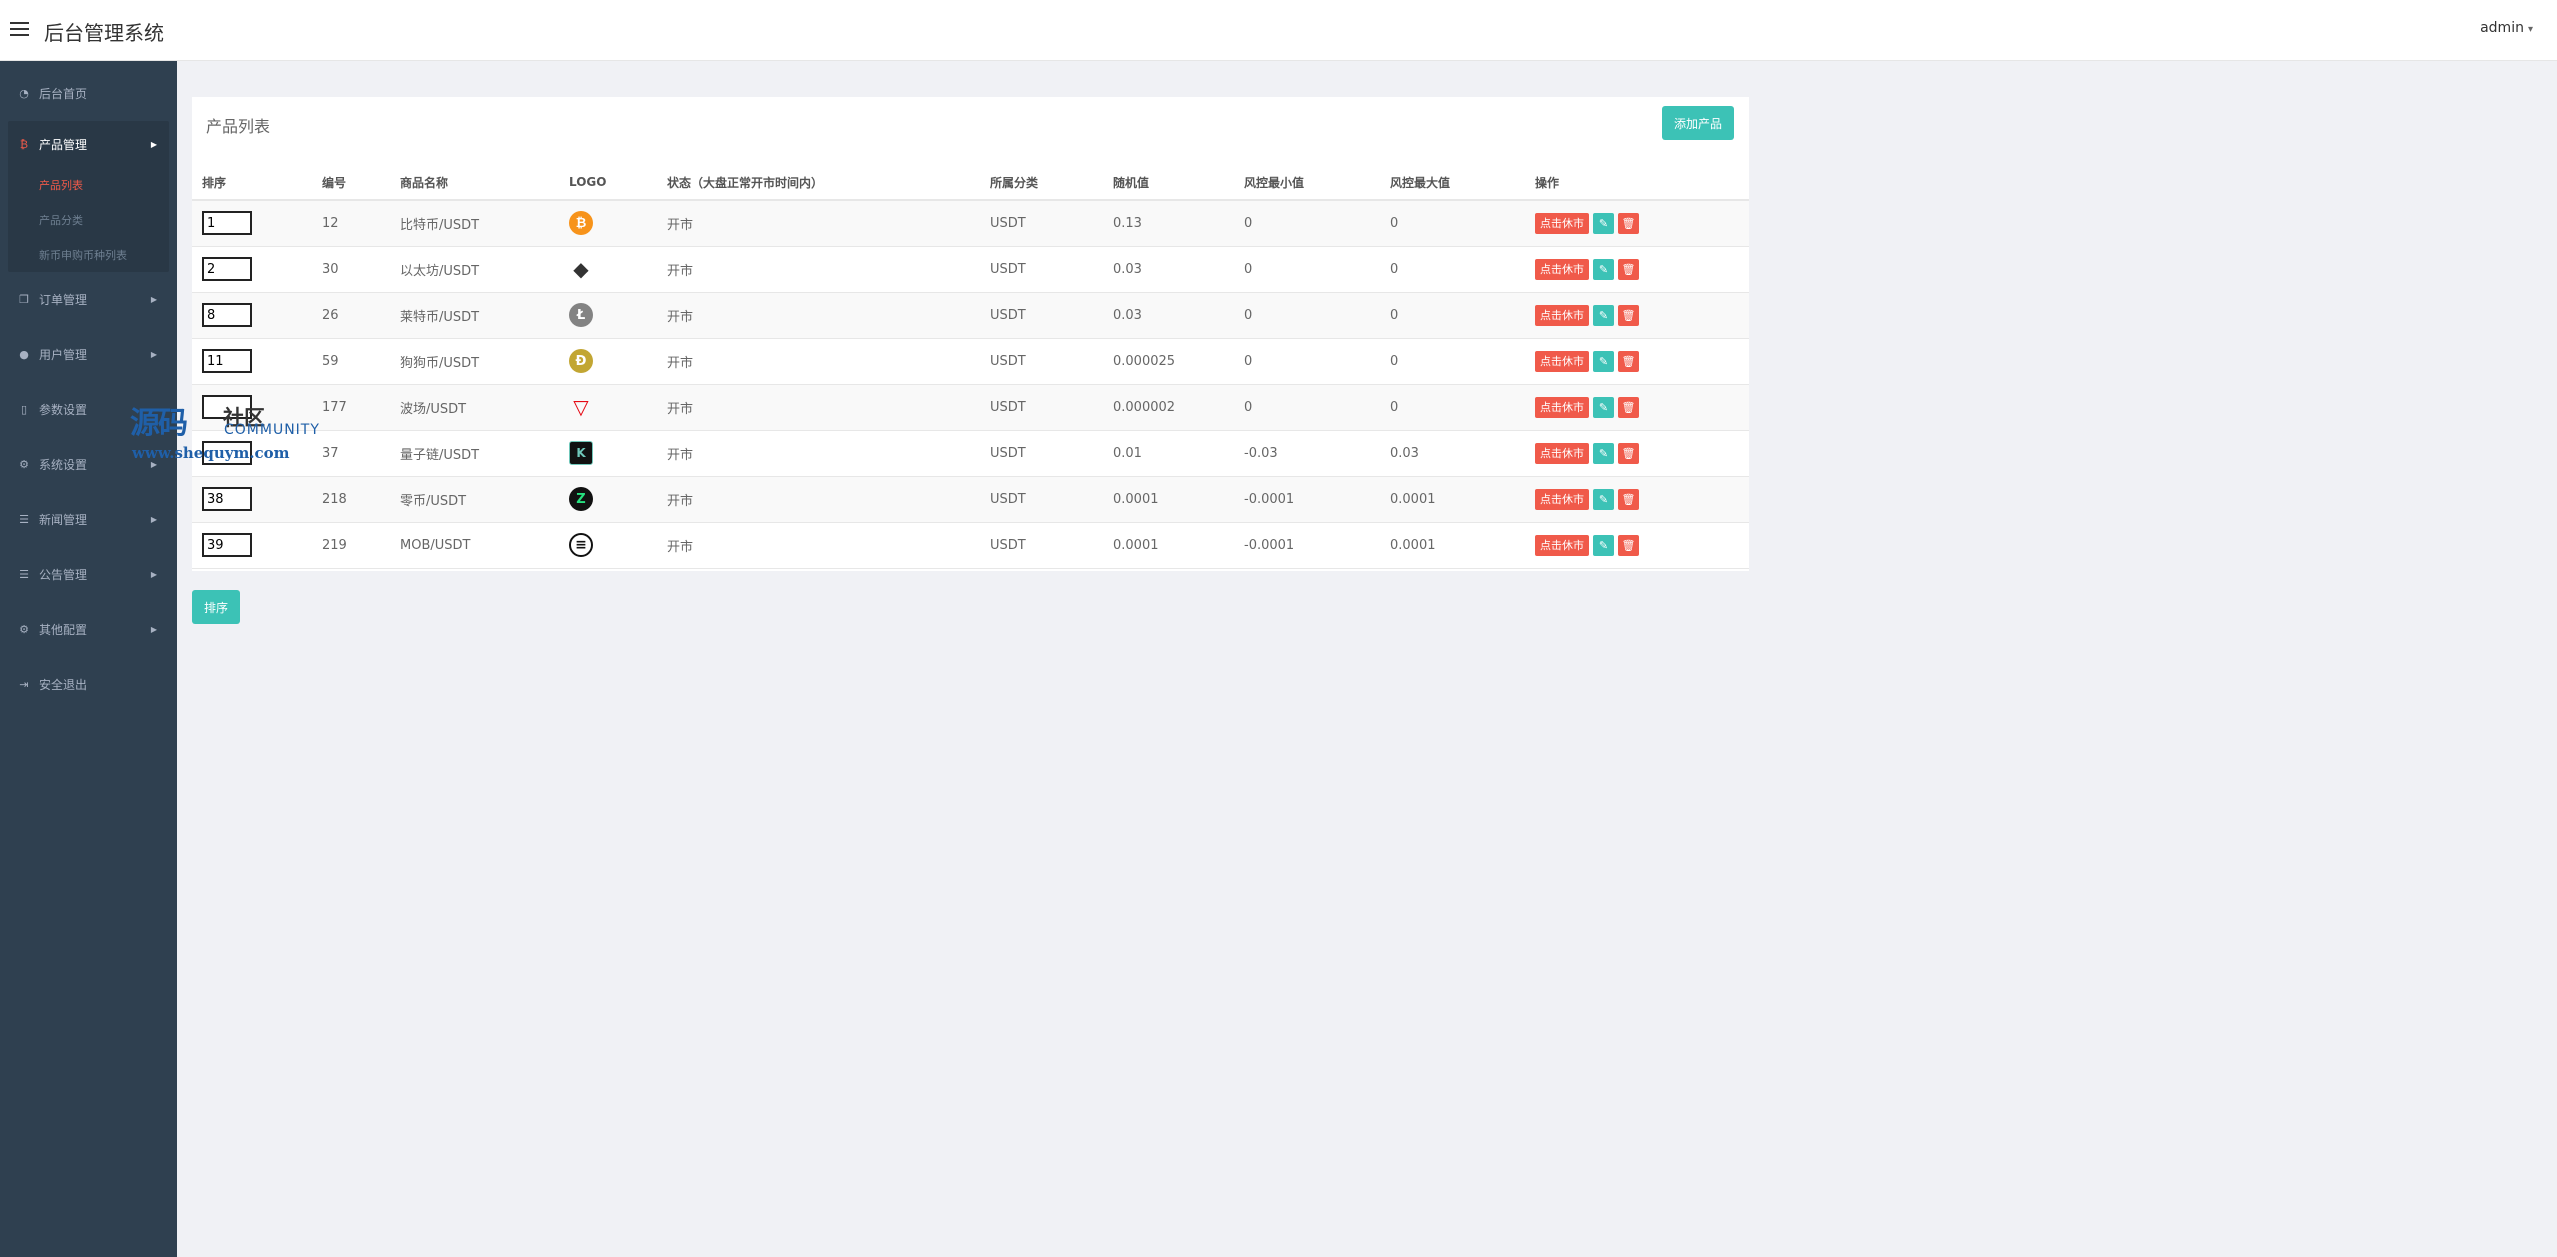 This screenshot has height=1257, width=2557. I want to click on add-product-button: 添加产品, so click(1697, 123).